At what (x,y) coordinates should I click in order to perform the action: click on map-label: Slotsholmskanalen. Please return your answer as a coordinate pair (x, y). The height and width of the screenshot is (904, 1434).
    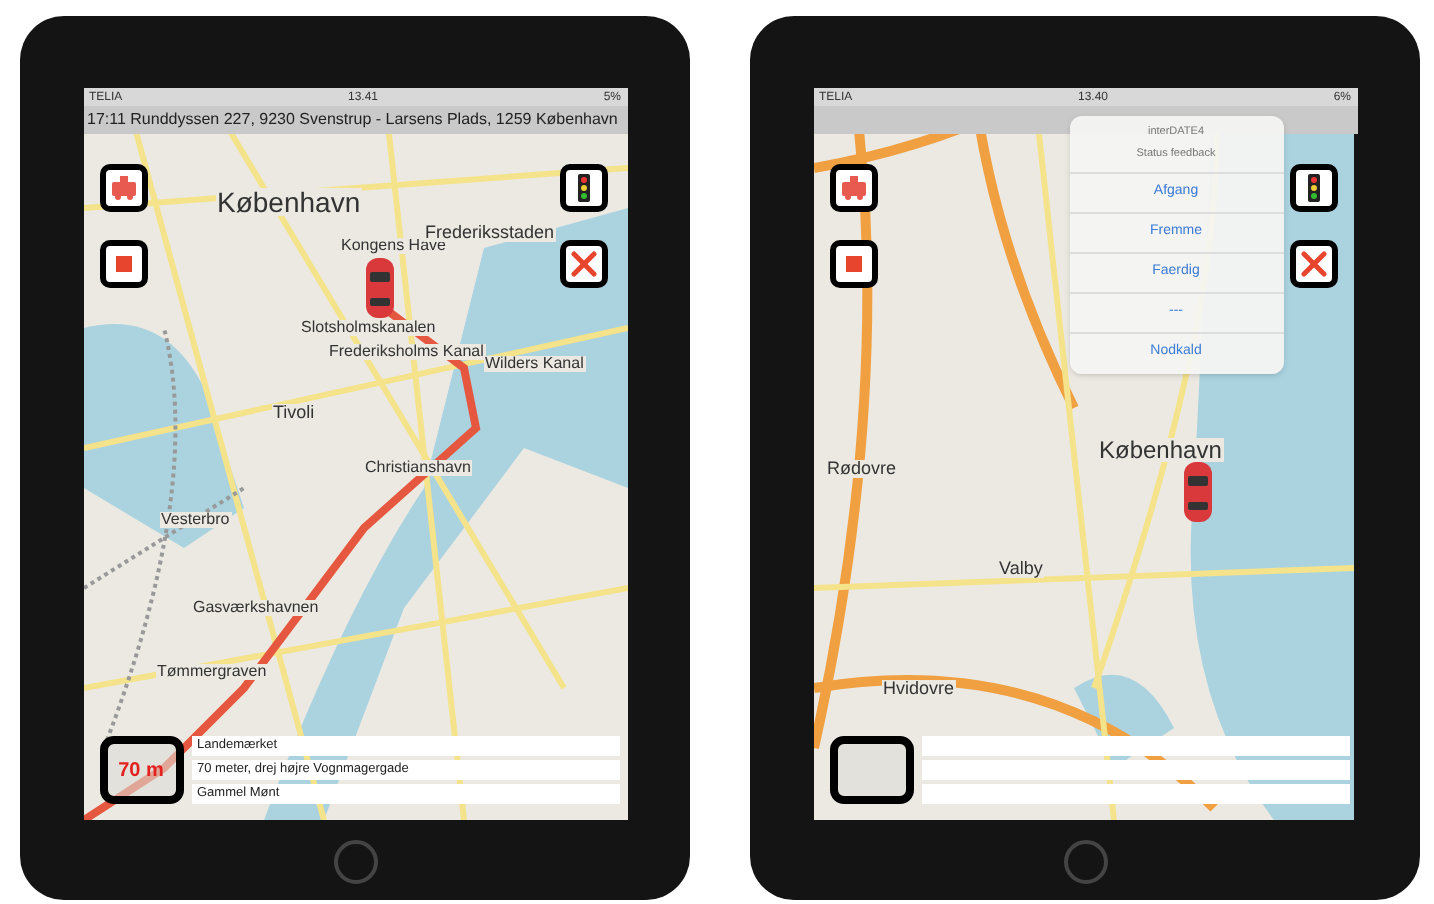
    Looking at the image, I should click on (368, 328).